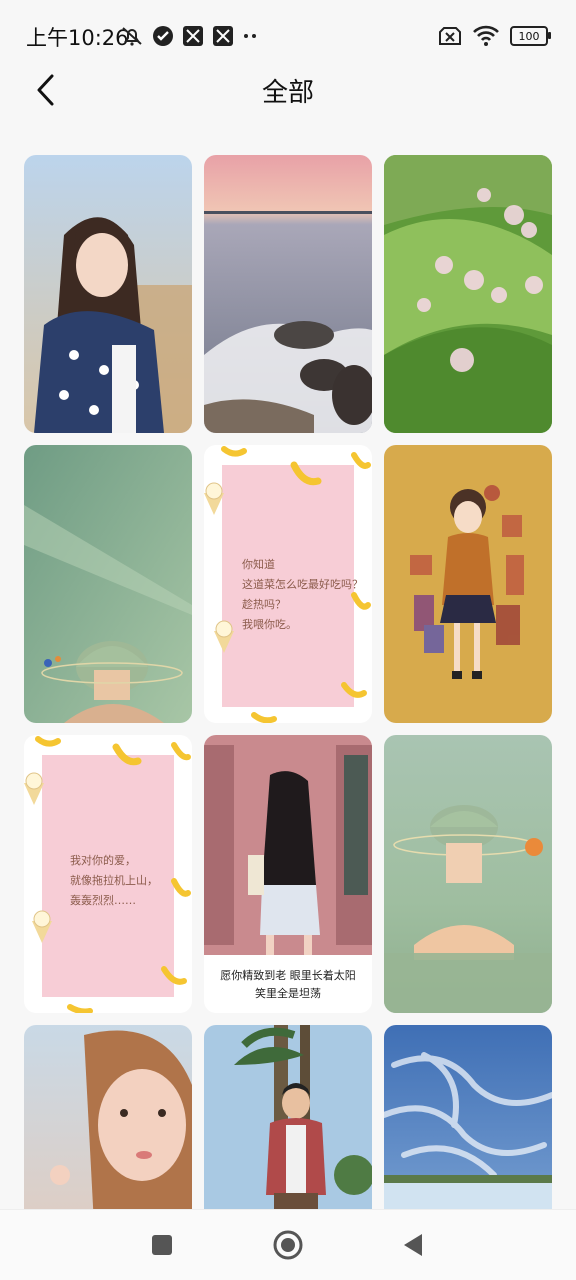 The width and height of the screenshot is (576, 1280). I want to click on wallpaper-man-palms, so click(288, 1117).